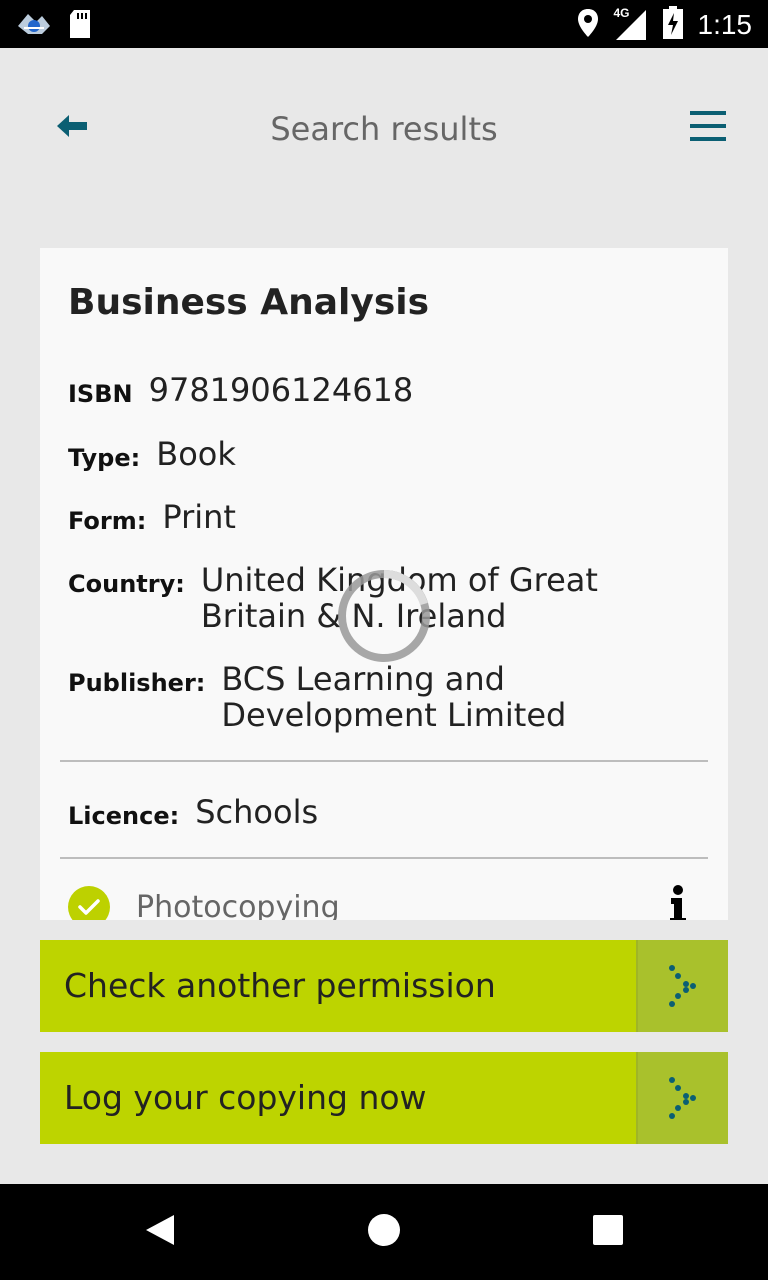 The image size is (768, 1280). What do you see at coordinates (107, 521) in the screenshot?
I see `form-label: Form:` at bounding box center [107, 521].